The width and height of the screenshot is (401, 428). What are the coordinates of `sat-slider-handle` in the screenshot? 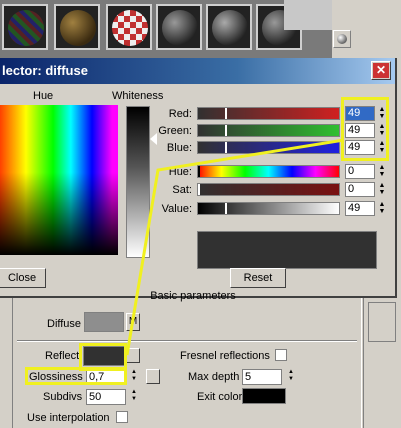 It's located at (199, 189).